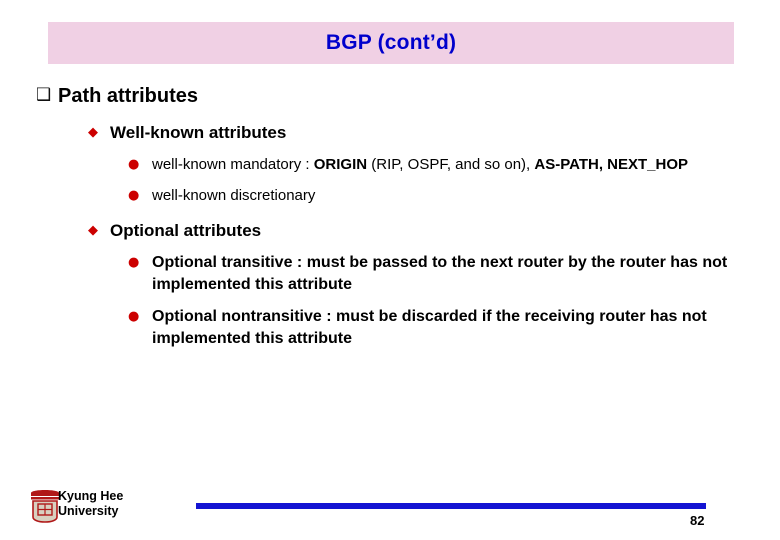  I want to click on university-name: Kyung Hee University, so click(90, 504).